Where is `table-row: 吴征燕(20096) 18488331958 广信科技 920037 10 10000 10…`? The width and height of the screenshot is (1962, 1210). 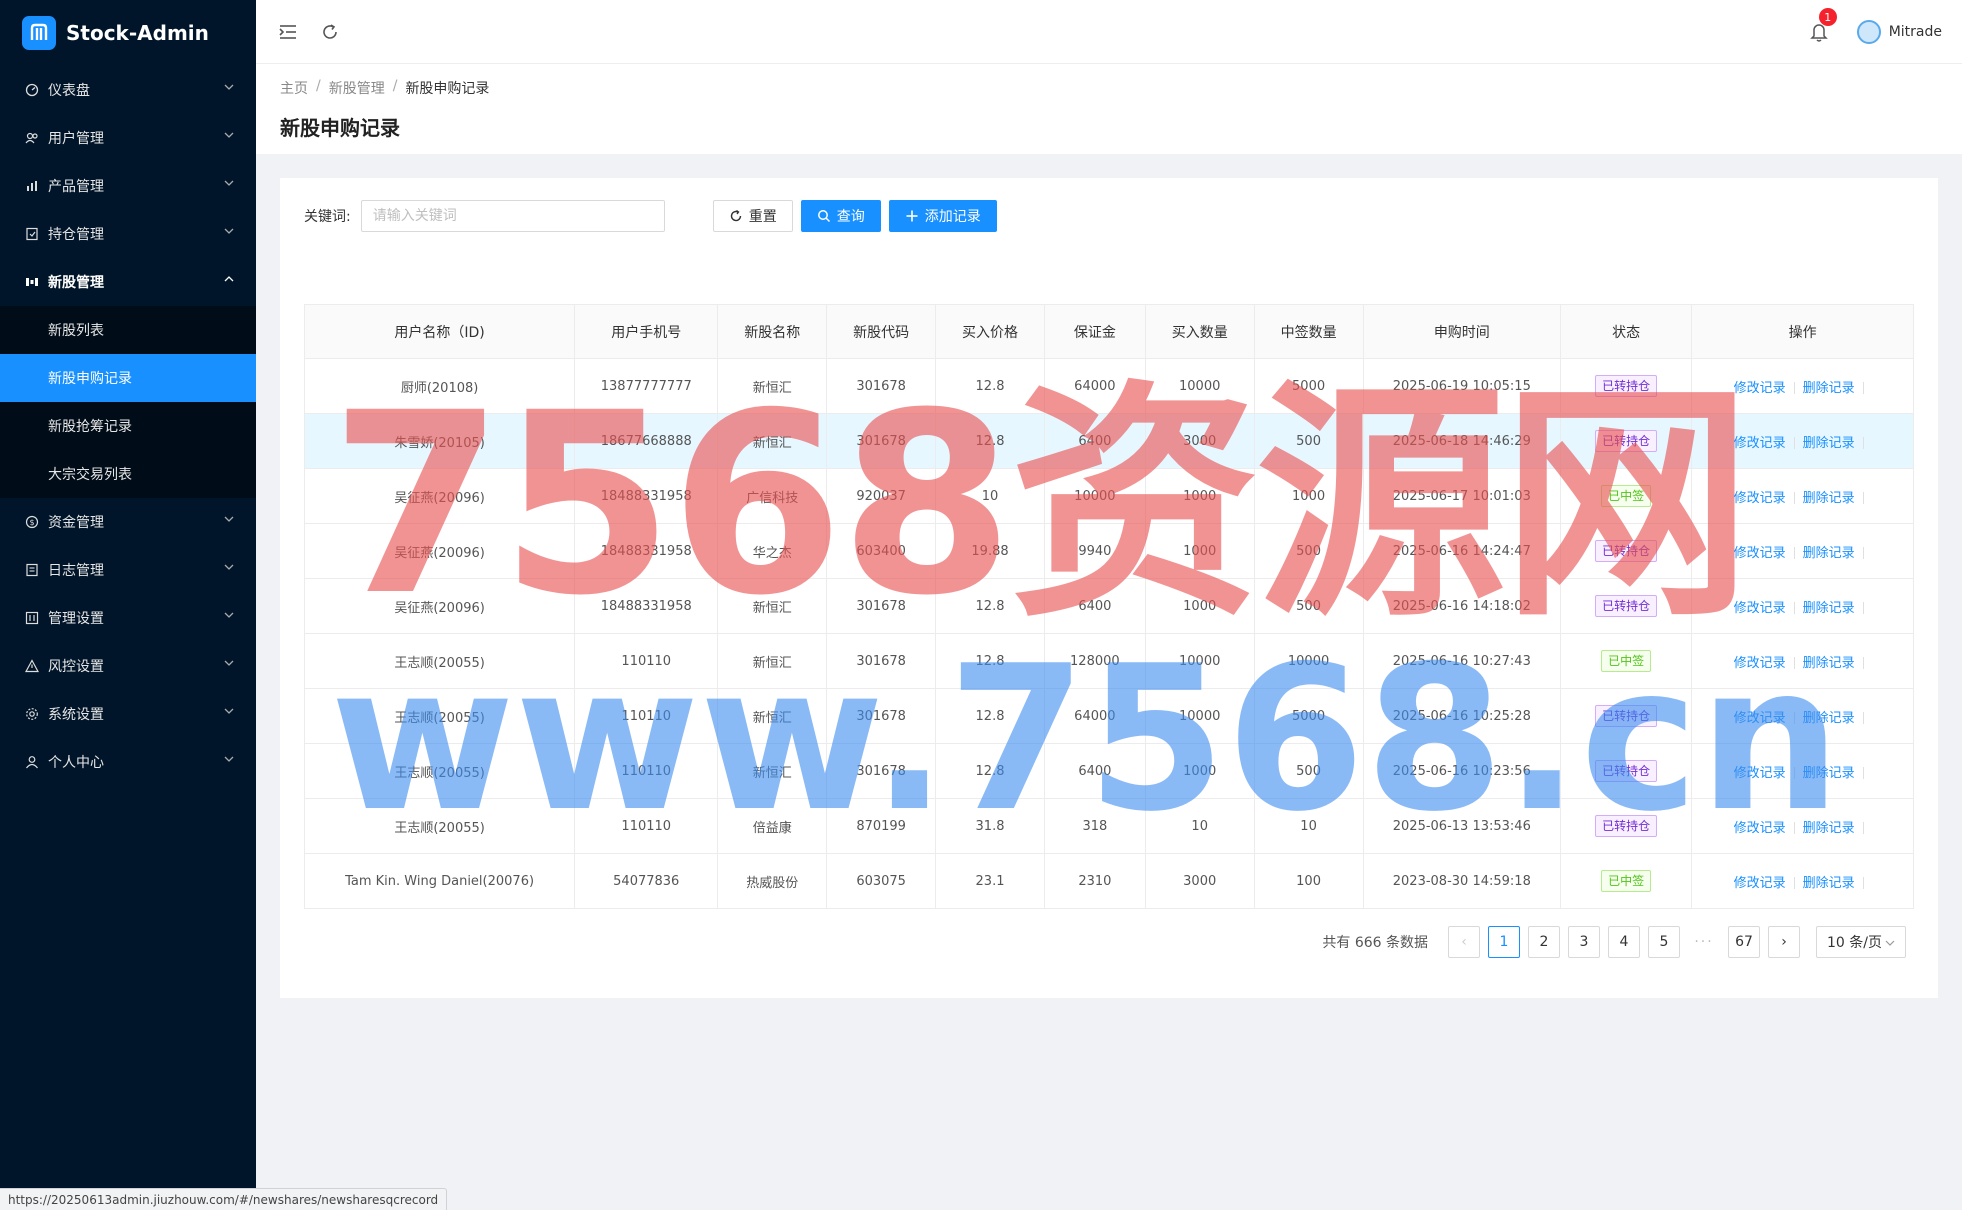 table-row: 吴征燕(20096) 18488331958 广信科技 920037 10 10000 10… is located at coordinates (1108, 496).